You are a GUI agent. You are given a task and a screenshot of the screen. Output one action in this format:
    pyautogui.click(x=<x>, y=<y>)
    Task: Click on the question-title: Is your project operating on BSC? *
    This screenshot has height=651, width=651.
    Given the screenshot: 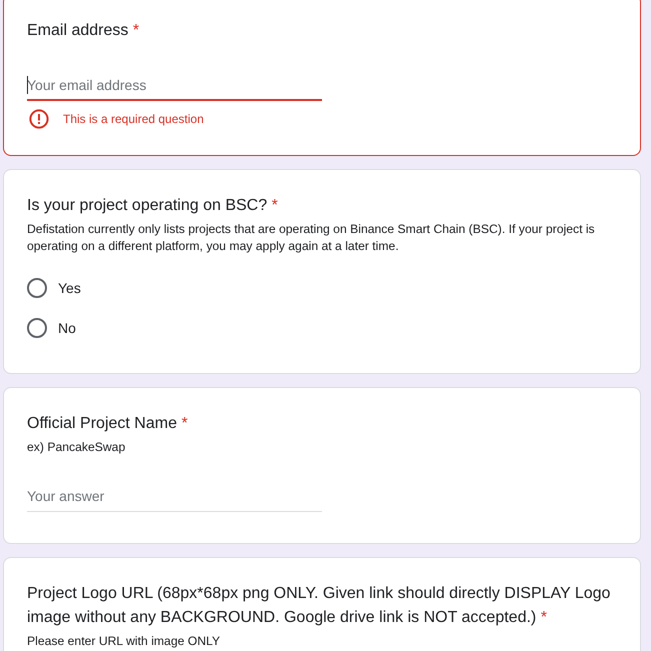 What is the action you would take?
    pyautogui.click(x=153, y=206)
    